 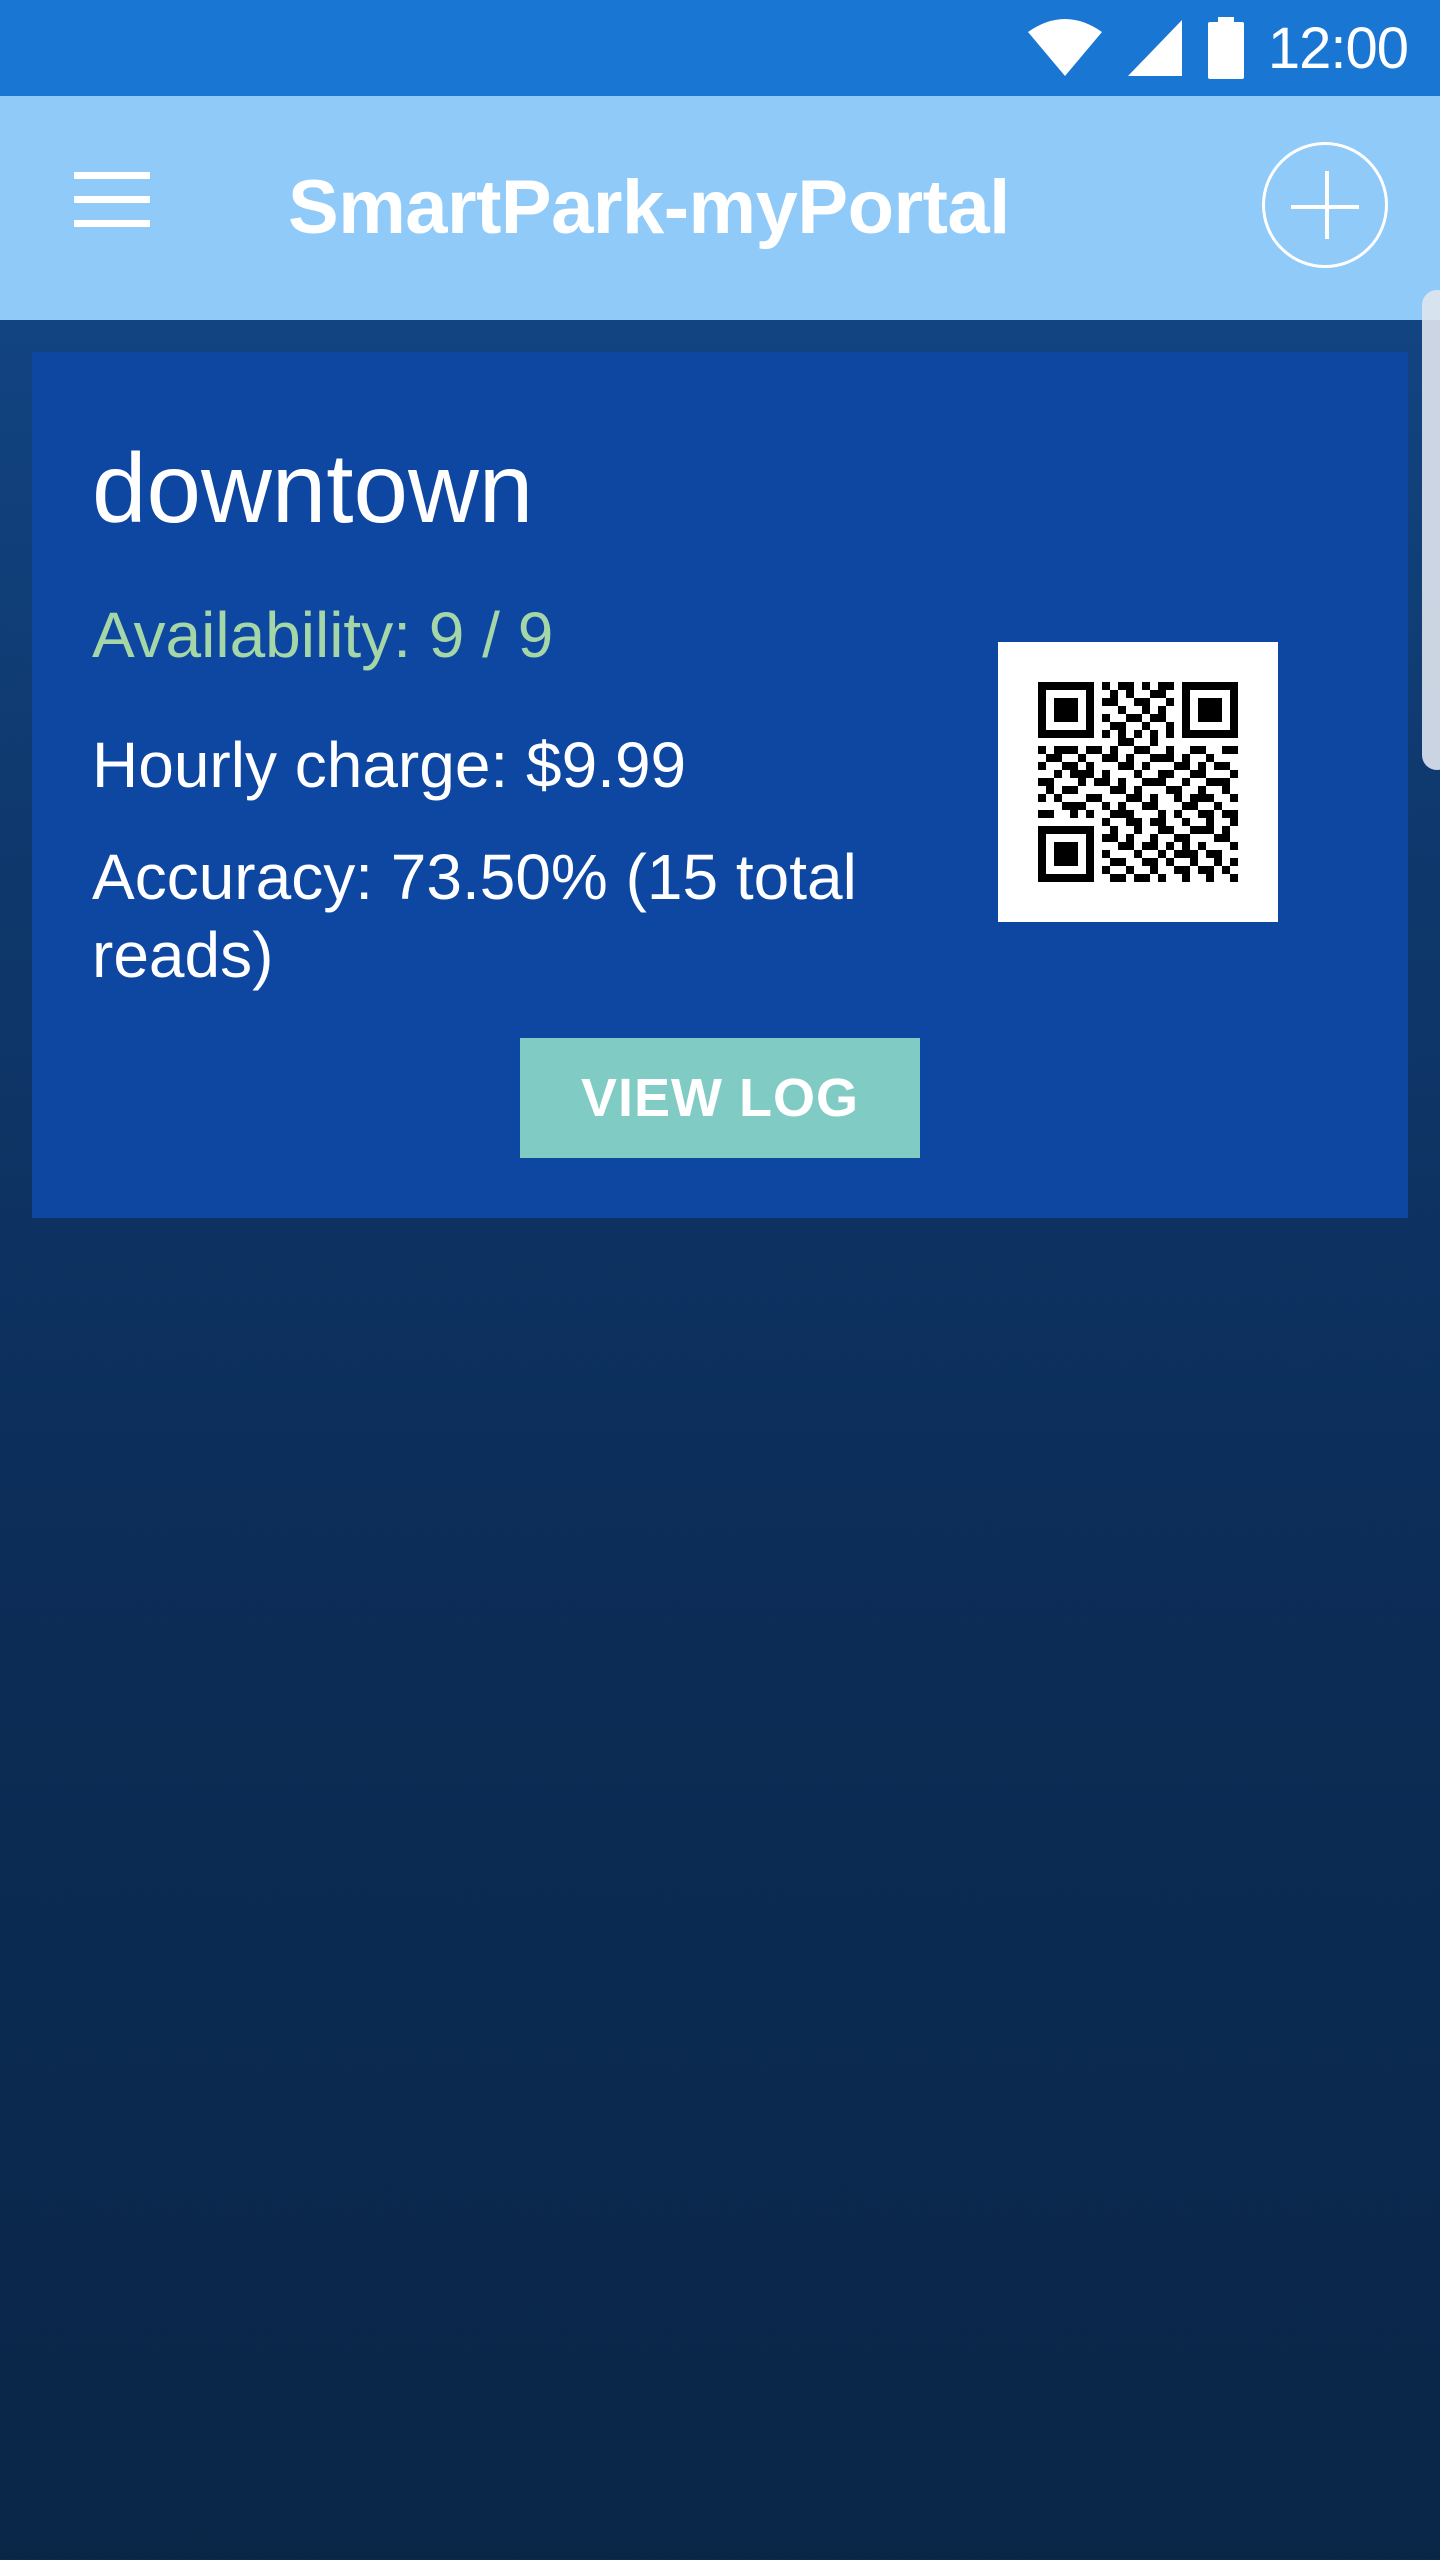 I want to click on hourly-charge-text: Hourly charge: $9.99, so click(x=389, y=765).